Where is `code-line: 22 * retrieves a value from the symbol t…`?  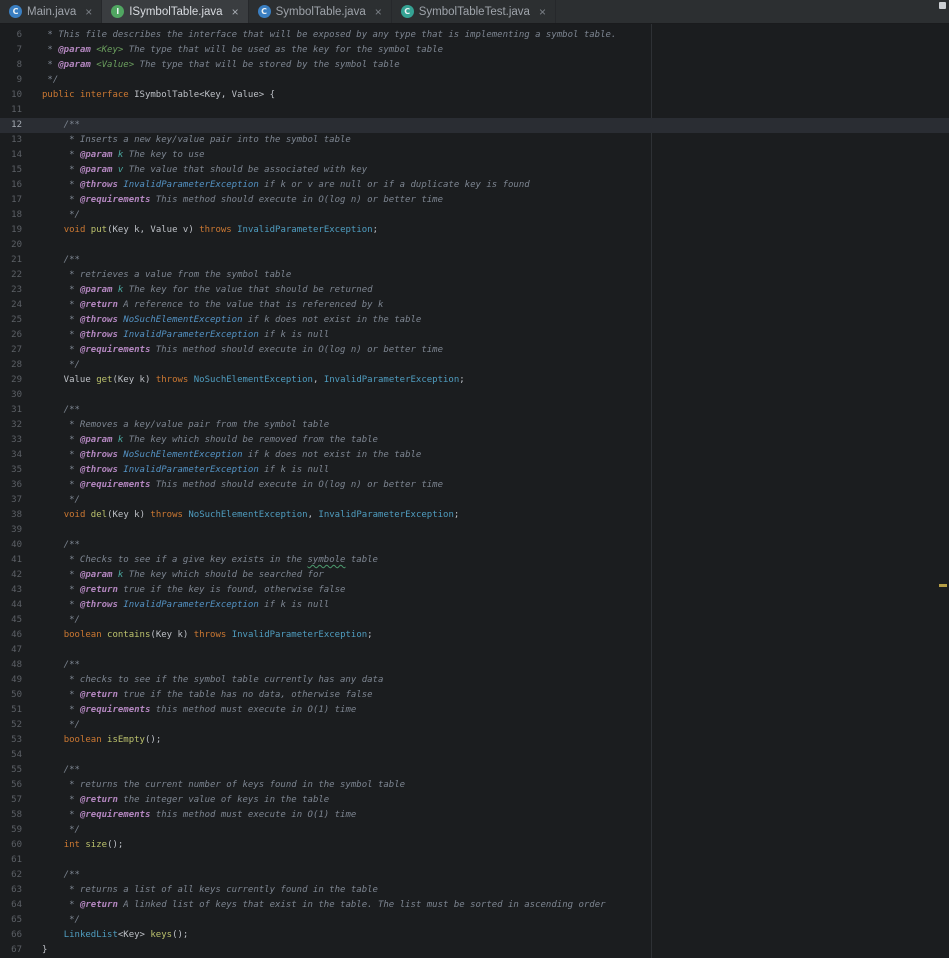 code-line: 22 * retrieves a value from the symbol t… is located at coordinates (474, 275).